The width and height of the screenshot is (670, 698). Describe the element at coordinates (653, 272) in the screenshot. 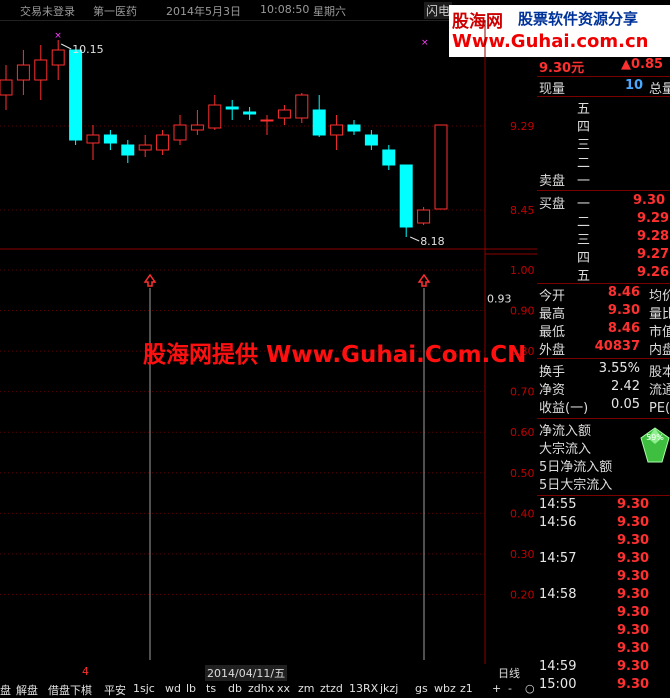

I see `buy-level-price: 9.26` at that location.